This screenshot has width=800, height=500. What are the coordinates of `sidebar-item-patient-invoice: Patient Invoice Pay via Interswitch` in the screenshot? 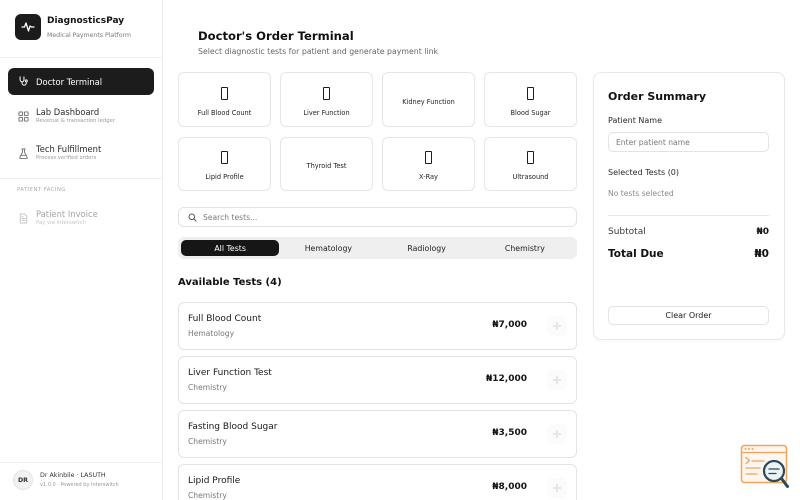 It's located at (81, 219).